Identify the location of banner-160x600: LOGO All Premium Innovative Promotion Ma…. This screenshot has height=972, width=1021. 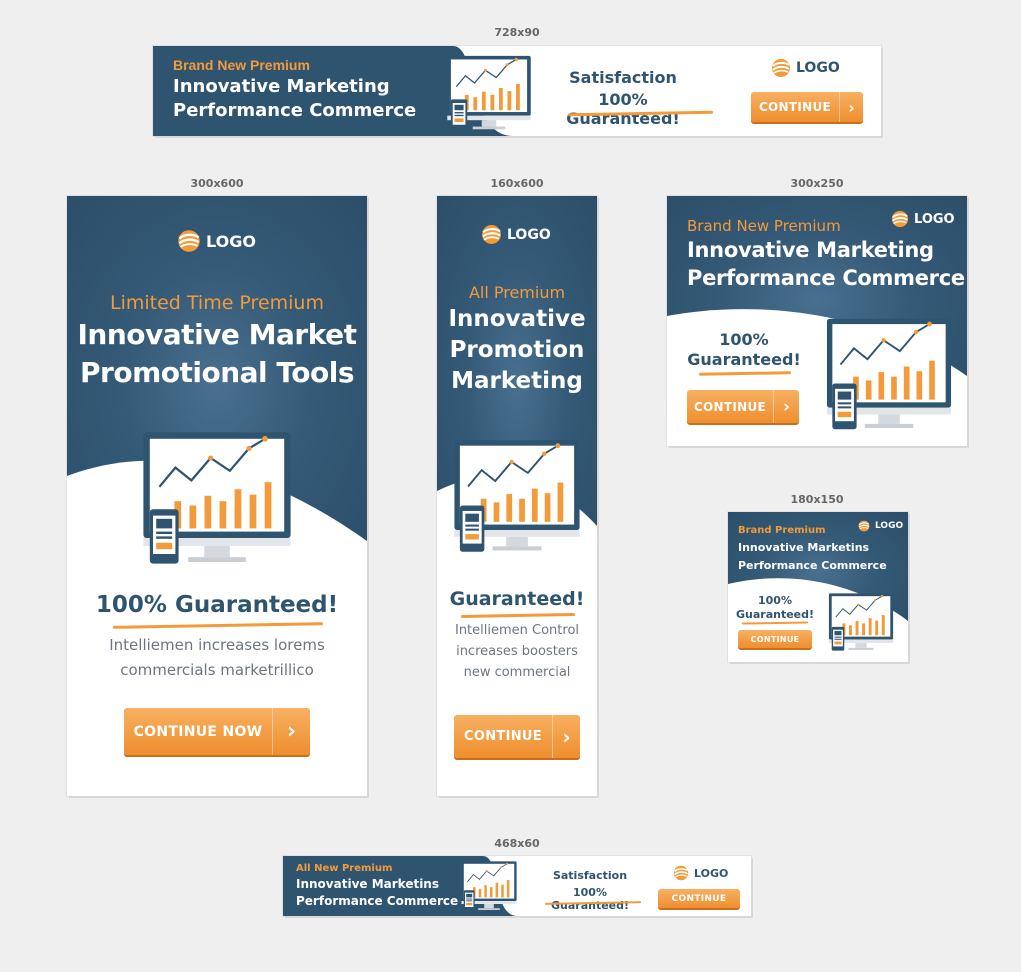
(517, 496).